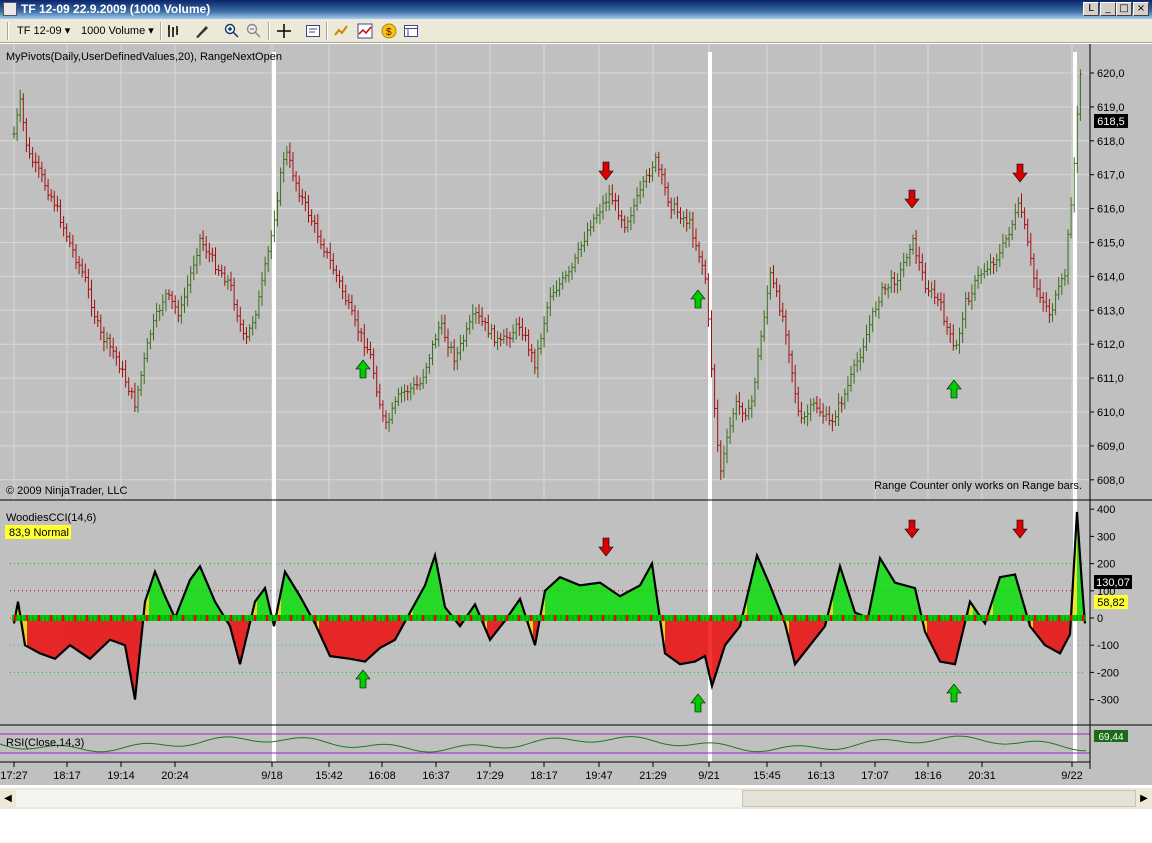 This screenshot has width=1152, height=843. What do you see at coordinates (576, 827) in the screenshot?
I see `blank-area` at bounding box center [576, 827].